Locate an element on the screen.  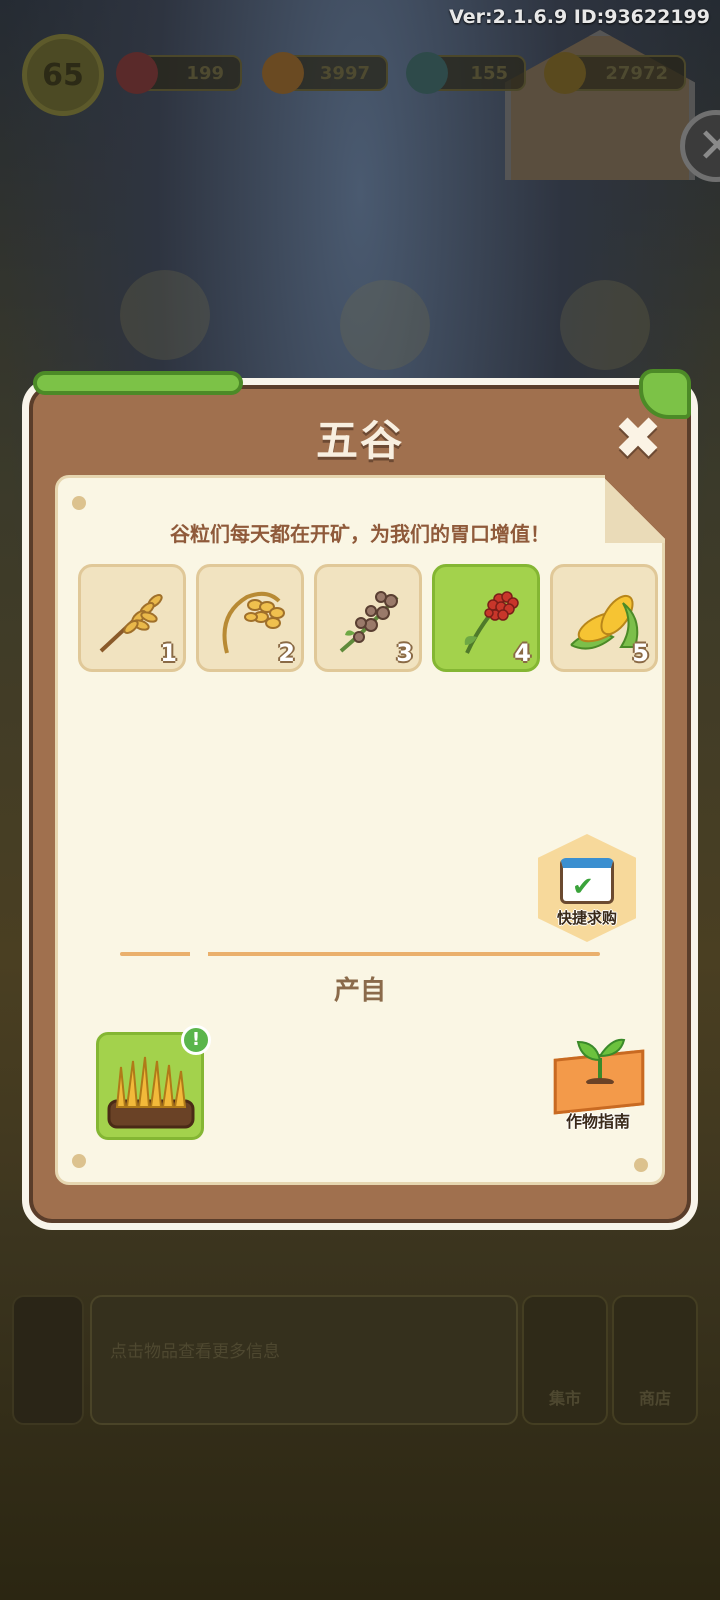
divider-gap is located at coordinates (199, 954).